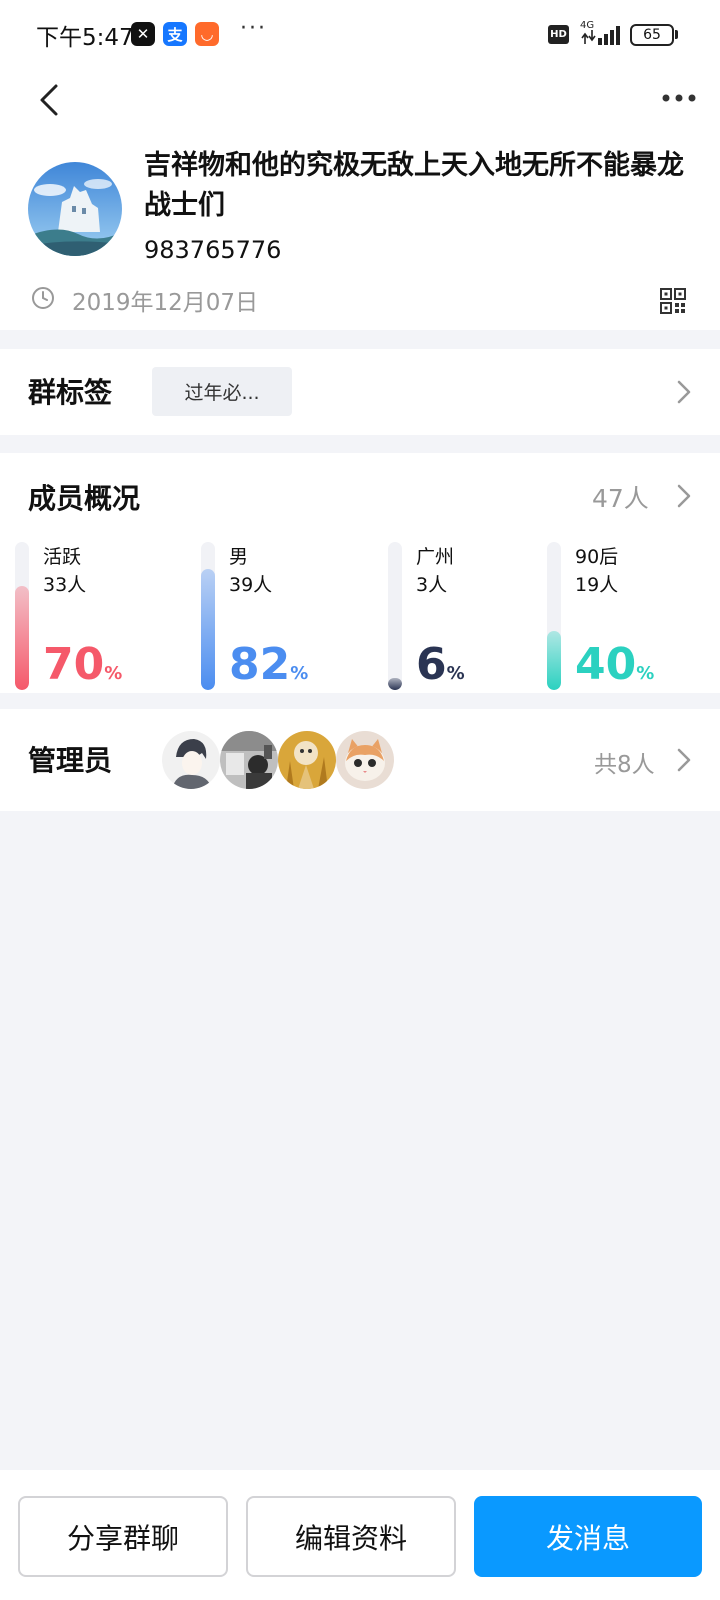  I want to click on capcut-icon: ✕, so click(143, 34).